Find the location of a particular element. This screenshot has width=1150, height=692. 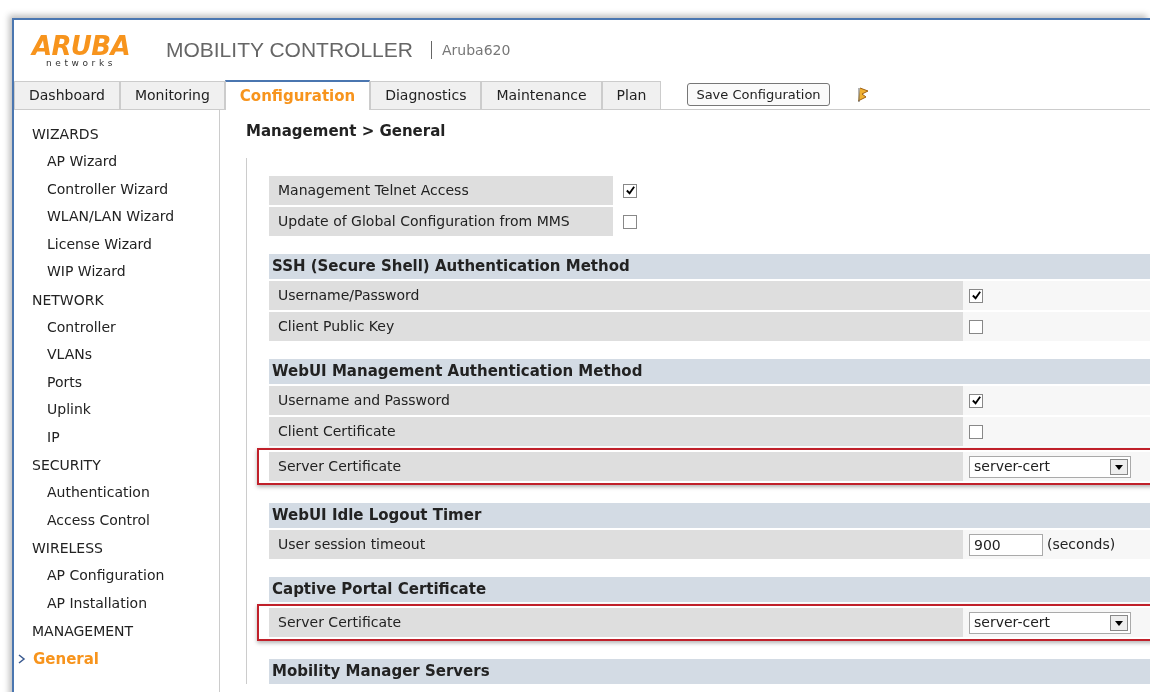

save-configuration-button: Save Configuration is located at coordinates (758, 94).